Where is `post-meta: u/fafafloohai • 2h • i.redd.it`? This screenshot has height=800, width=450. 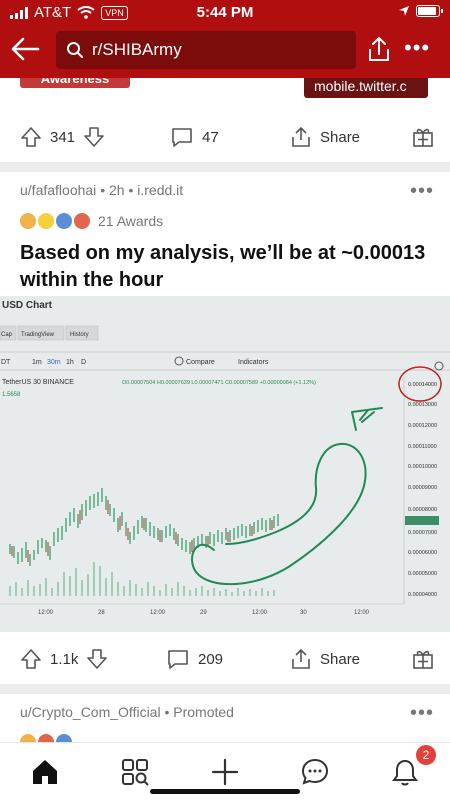
post-meta: u/fafafloohai • 2h • i.redd.it is located at coordinates (101, 190).